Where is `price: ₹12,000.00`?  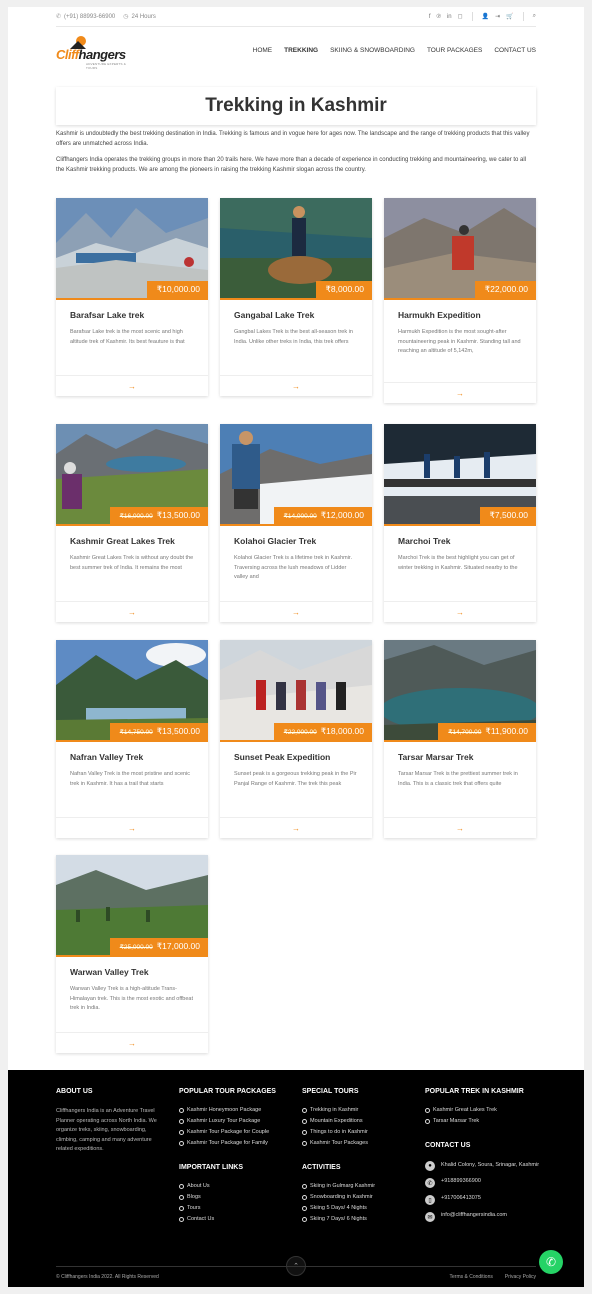 price: ₹12,000.00 is located at coordinates (342, 515).